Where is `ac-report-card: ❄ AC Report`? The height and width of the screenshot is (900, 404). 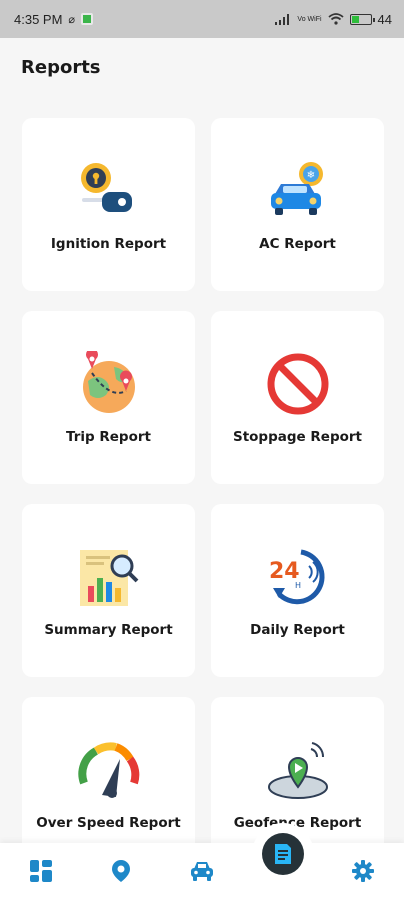
ac-report-card: ❄ AC Report is located at coordinates (297, 204).